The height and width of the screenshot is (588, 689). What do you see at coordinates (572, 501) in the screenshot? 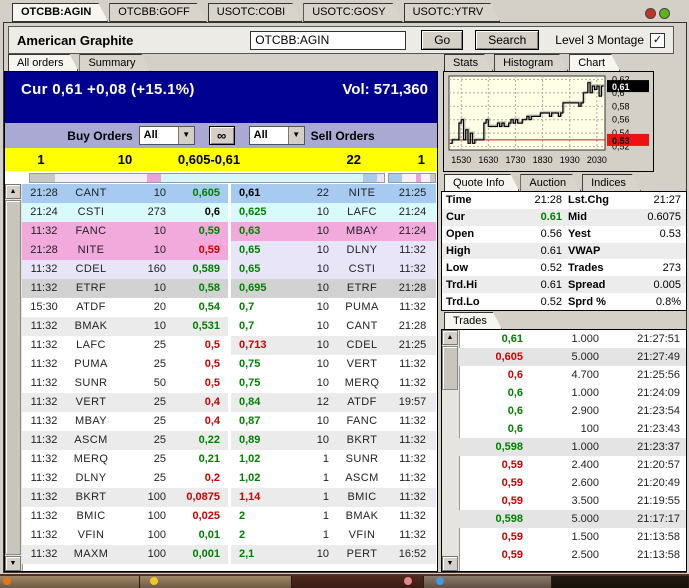
I see `trade-row: 0,59 3.500 21:19:55` at bounding box center [572, 501].